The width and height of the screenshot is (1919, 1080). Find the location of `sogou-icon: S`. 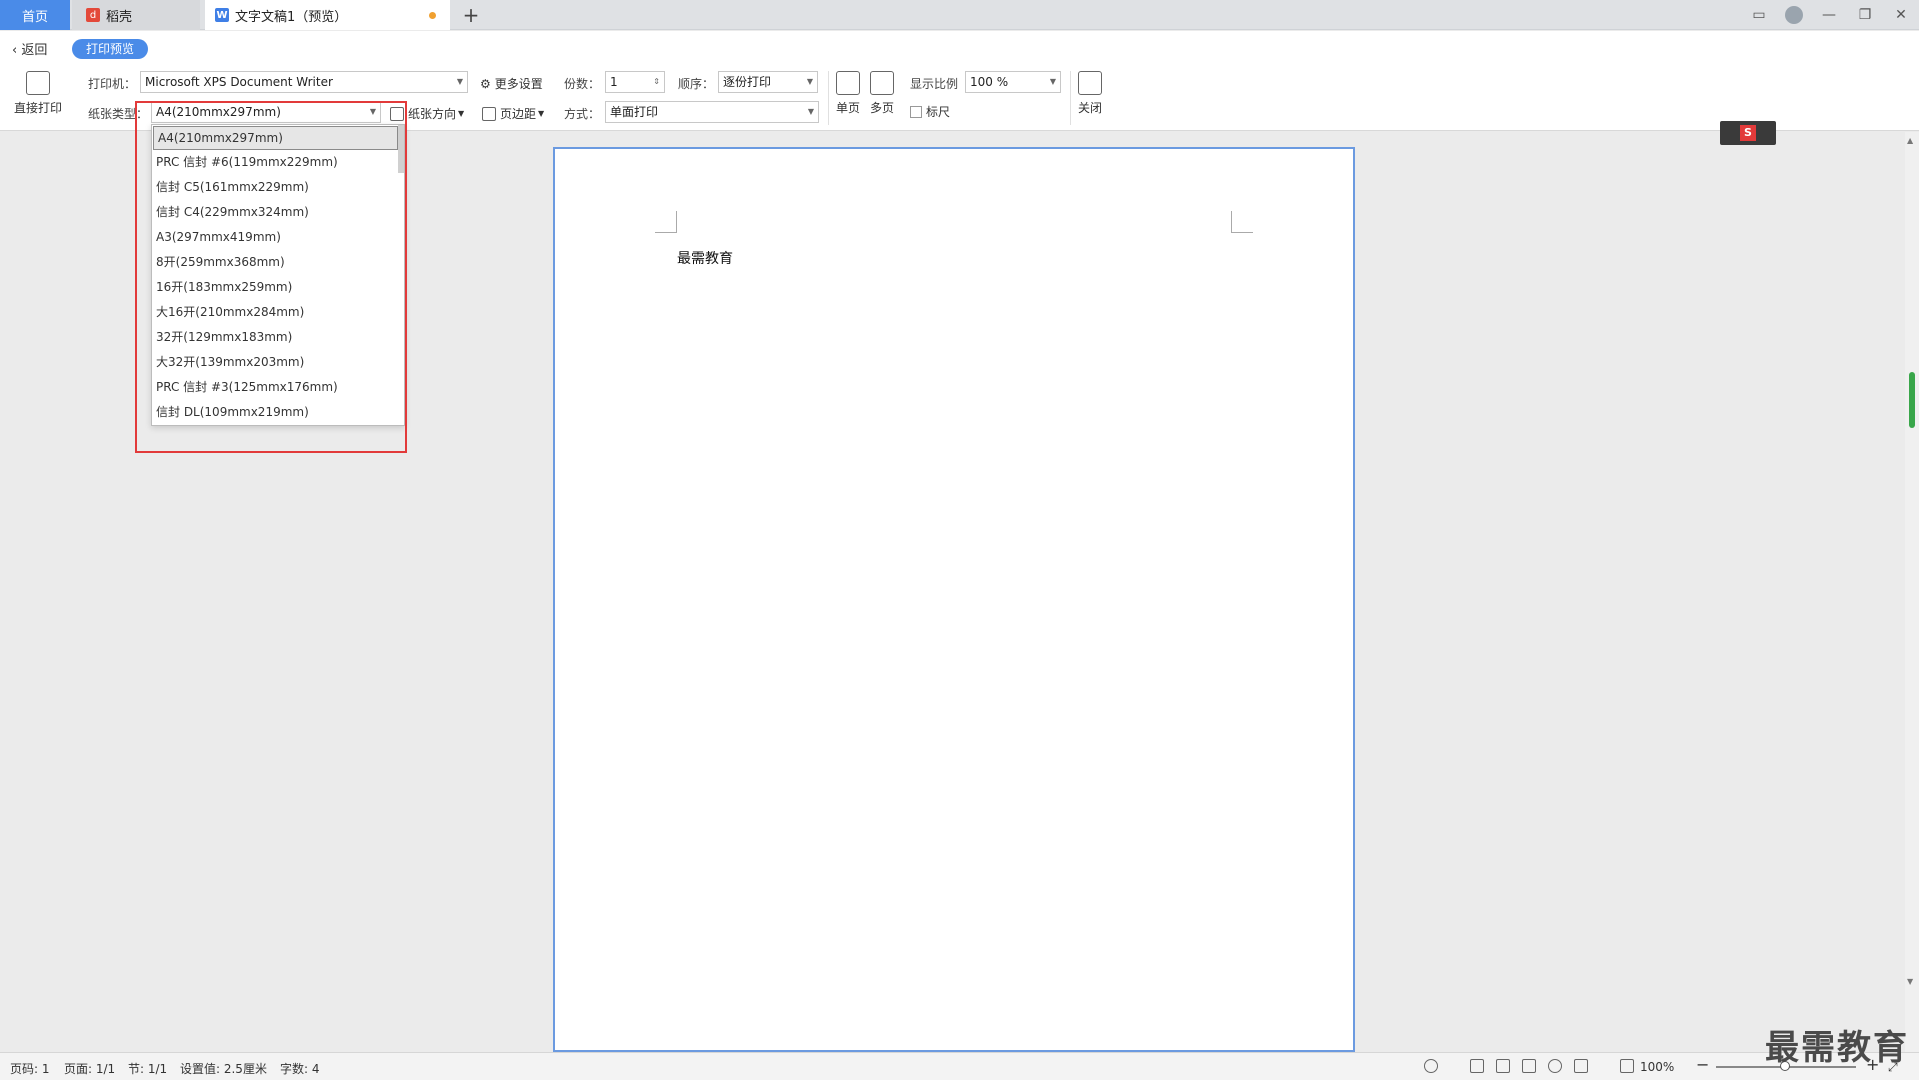

sogou-icon: S is located at coordinates (1748, 133).